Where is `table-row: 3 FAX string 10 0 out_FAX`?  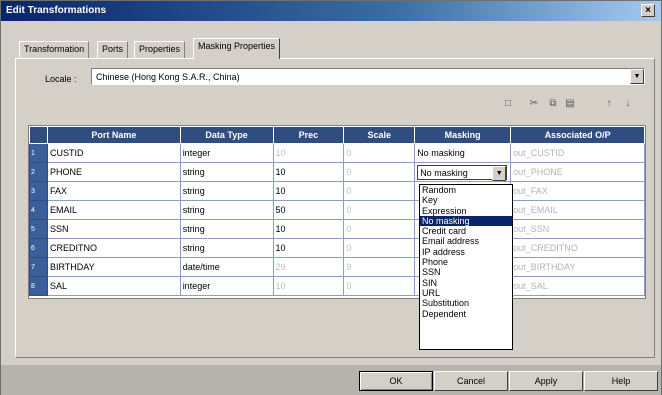 table-row: 3 FAX string 10 0 out_FAX is located at coordinates (337, 191).